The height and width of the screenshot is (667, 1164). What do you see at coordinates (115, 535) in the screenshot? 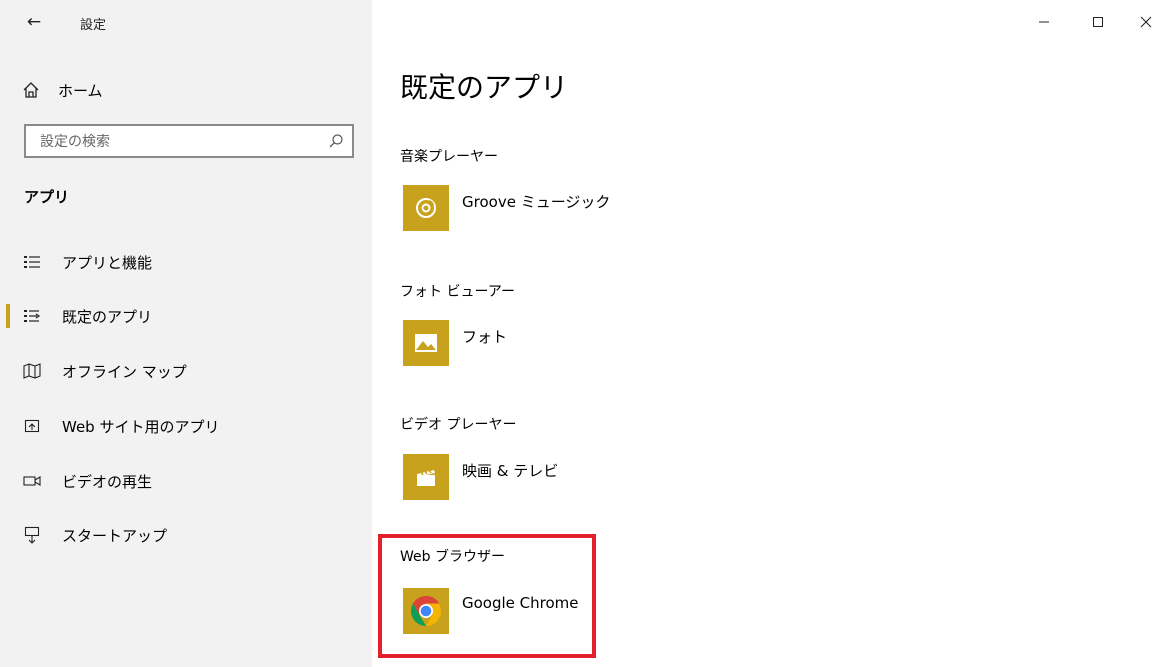
I see `sidebar-item-label: スタートアップ` at bounding box center [115, 535].